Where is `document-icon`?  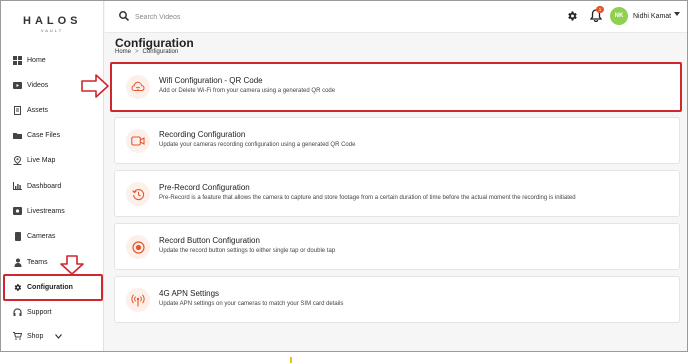
document-icon is located at coordinates (17, 110).